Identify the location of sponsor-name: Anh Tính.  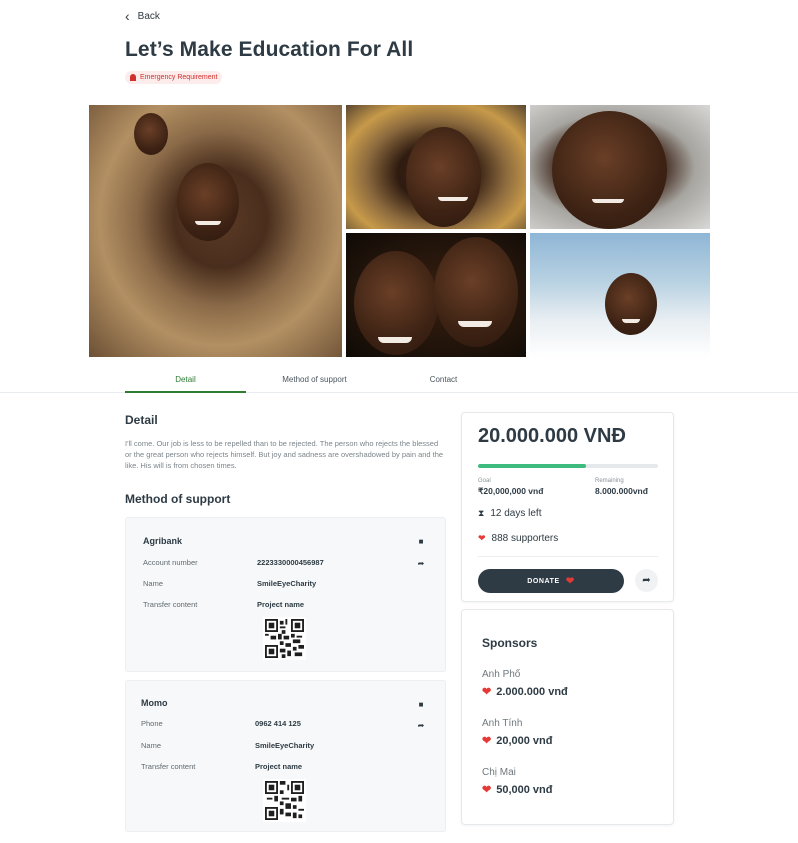
(502, 723).